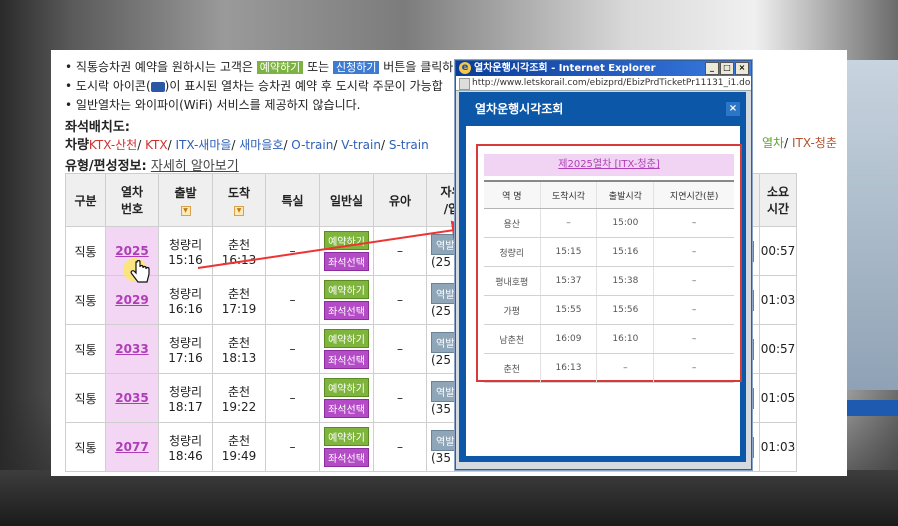 This screenshot has width=898, height=526. I want to click on arrive-cell: 춘천 19:49, so click(239, 447).